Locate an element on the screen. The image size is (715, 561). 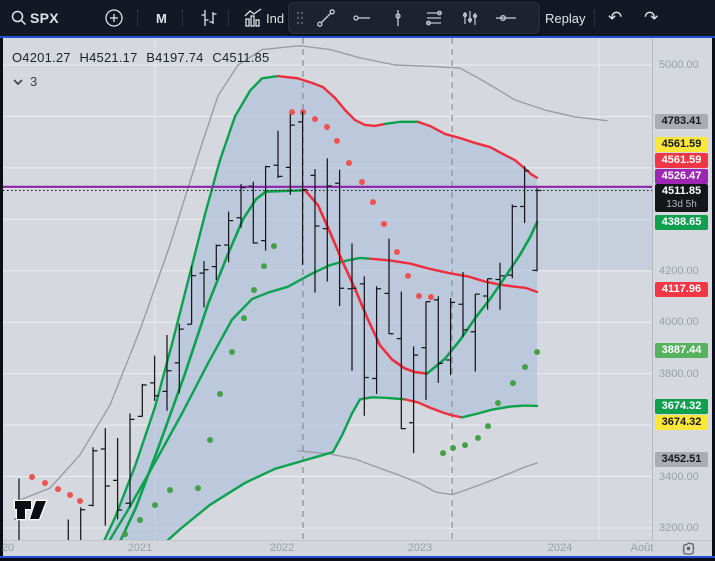
trend-line-icon is located at coordinates (326, 18).